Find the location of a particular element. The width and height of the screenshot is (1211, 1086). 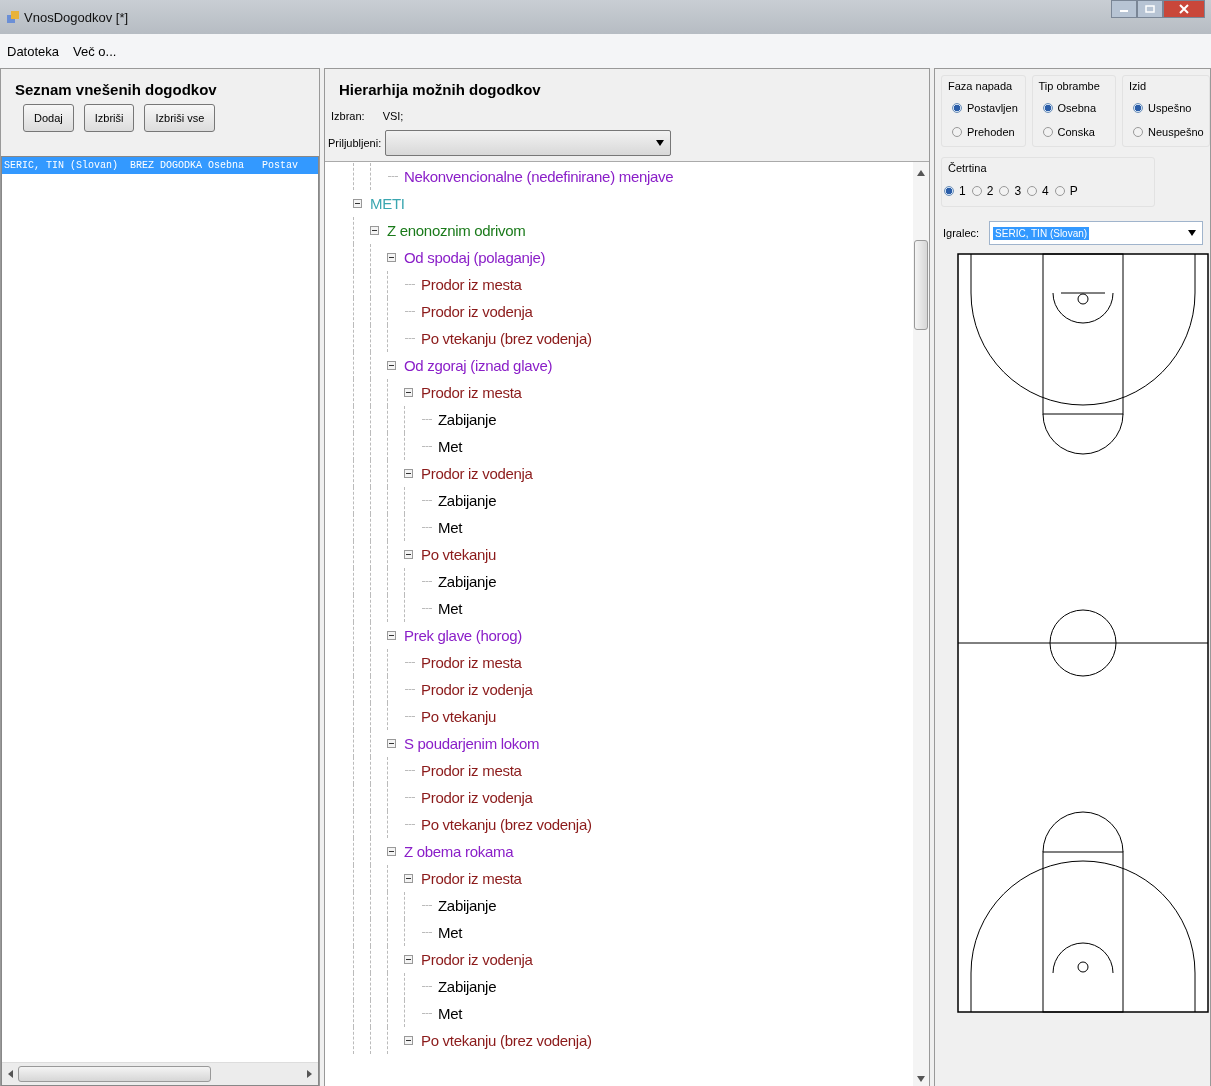

close-button is located at coordinates (1184, 9).